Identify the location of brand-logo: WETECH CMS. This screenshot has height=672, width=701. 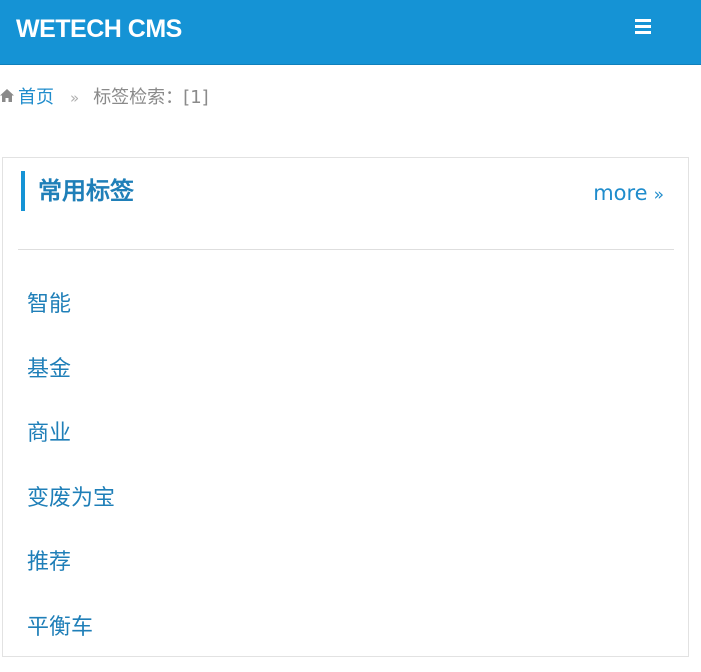
(99, 29).